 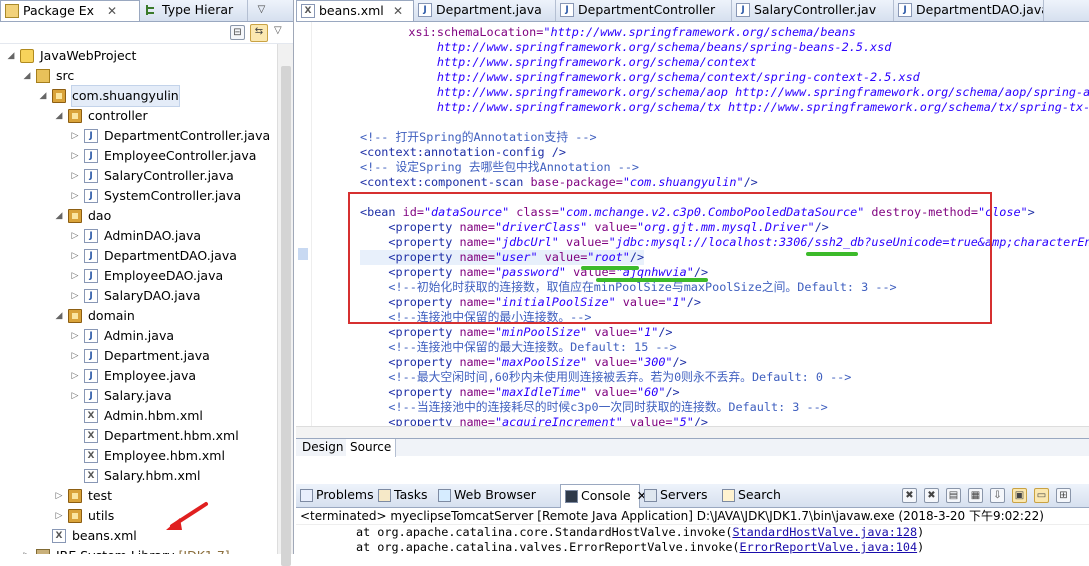 I want to click on tree-item: ◢ controller, so click(x=138, y=116).